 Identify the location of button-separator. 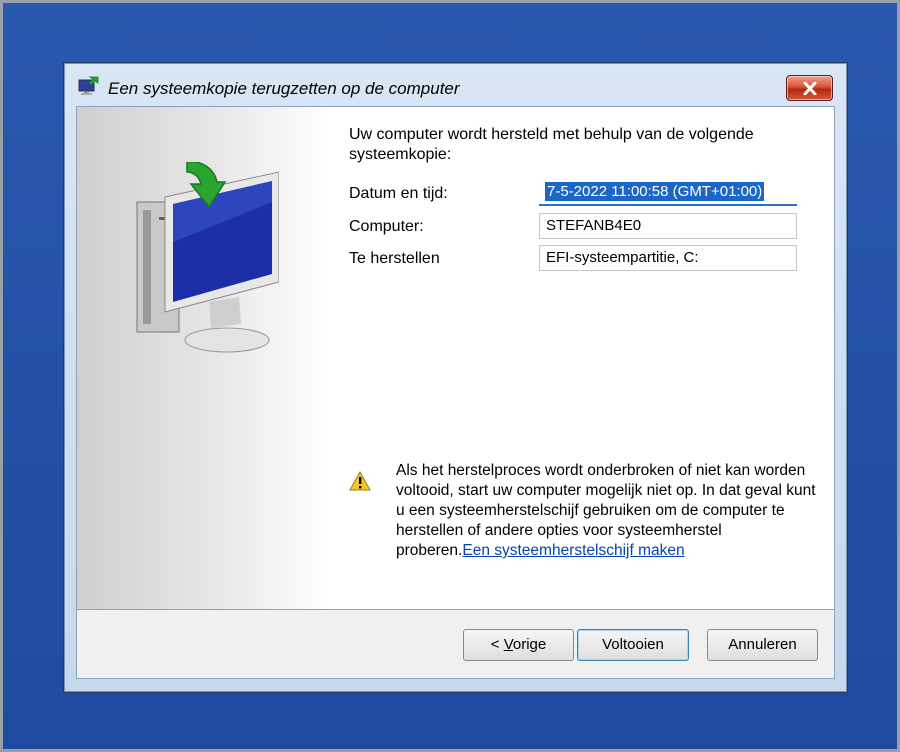
(455, 609).